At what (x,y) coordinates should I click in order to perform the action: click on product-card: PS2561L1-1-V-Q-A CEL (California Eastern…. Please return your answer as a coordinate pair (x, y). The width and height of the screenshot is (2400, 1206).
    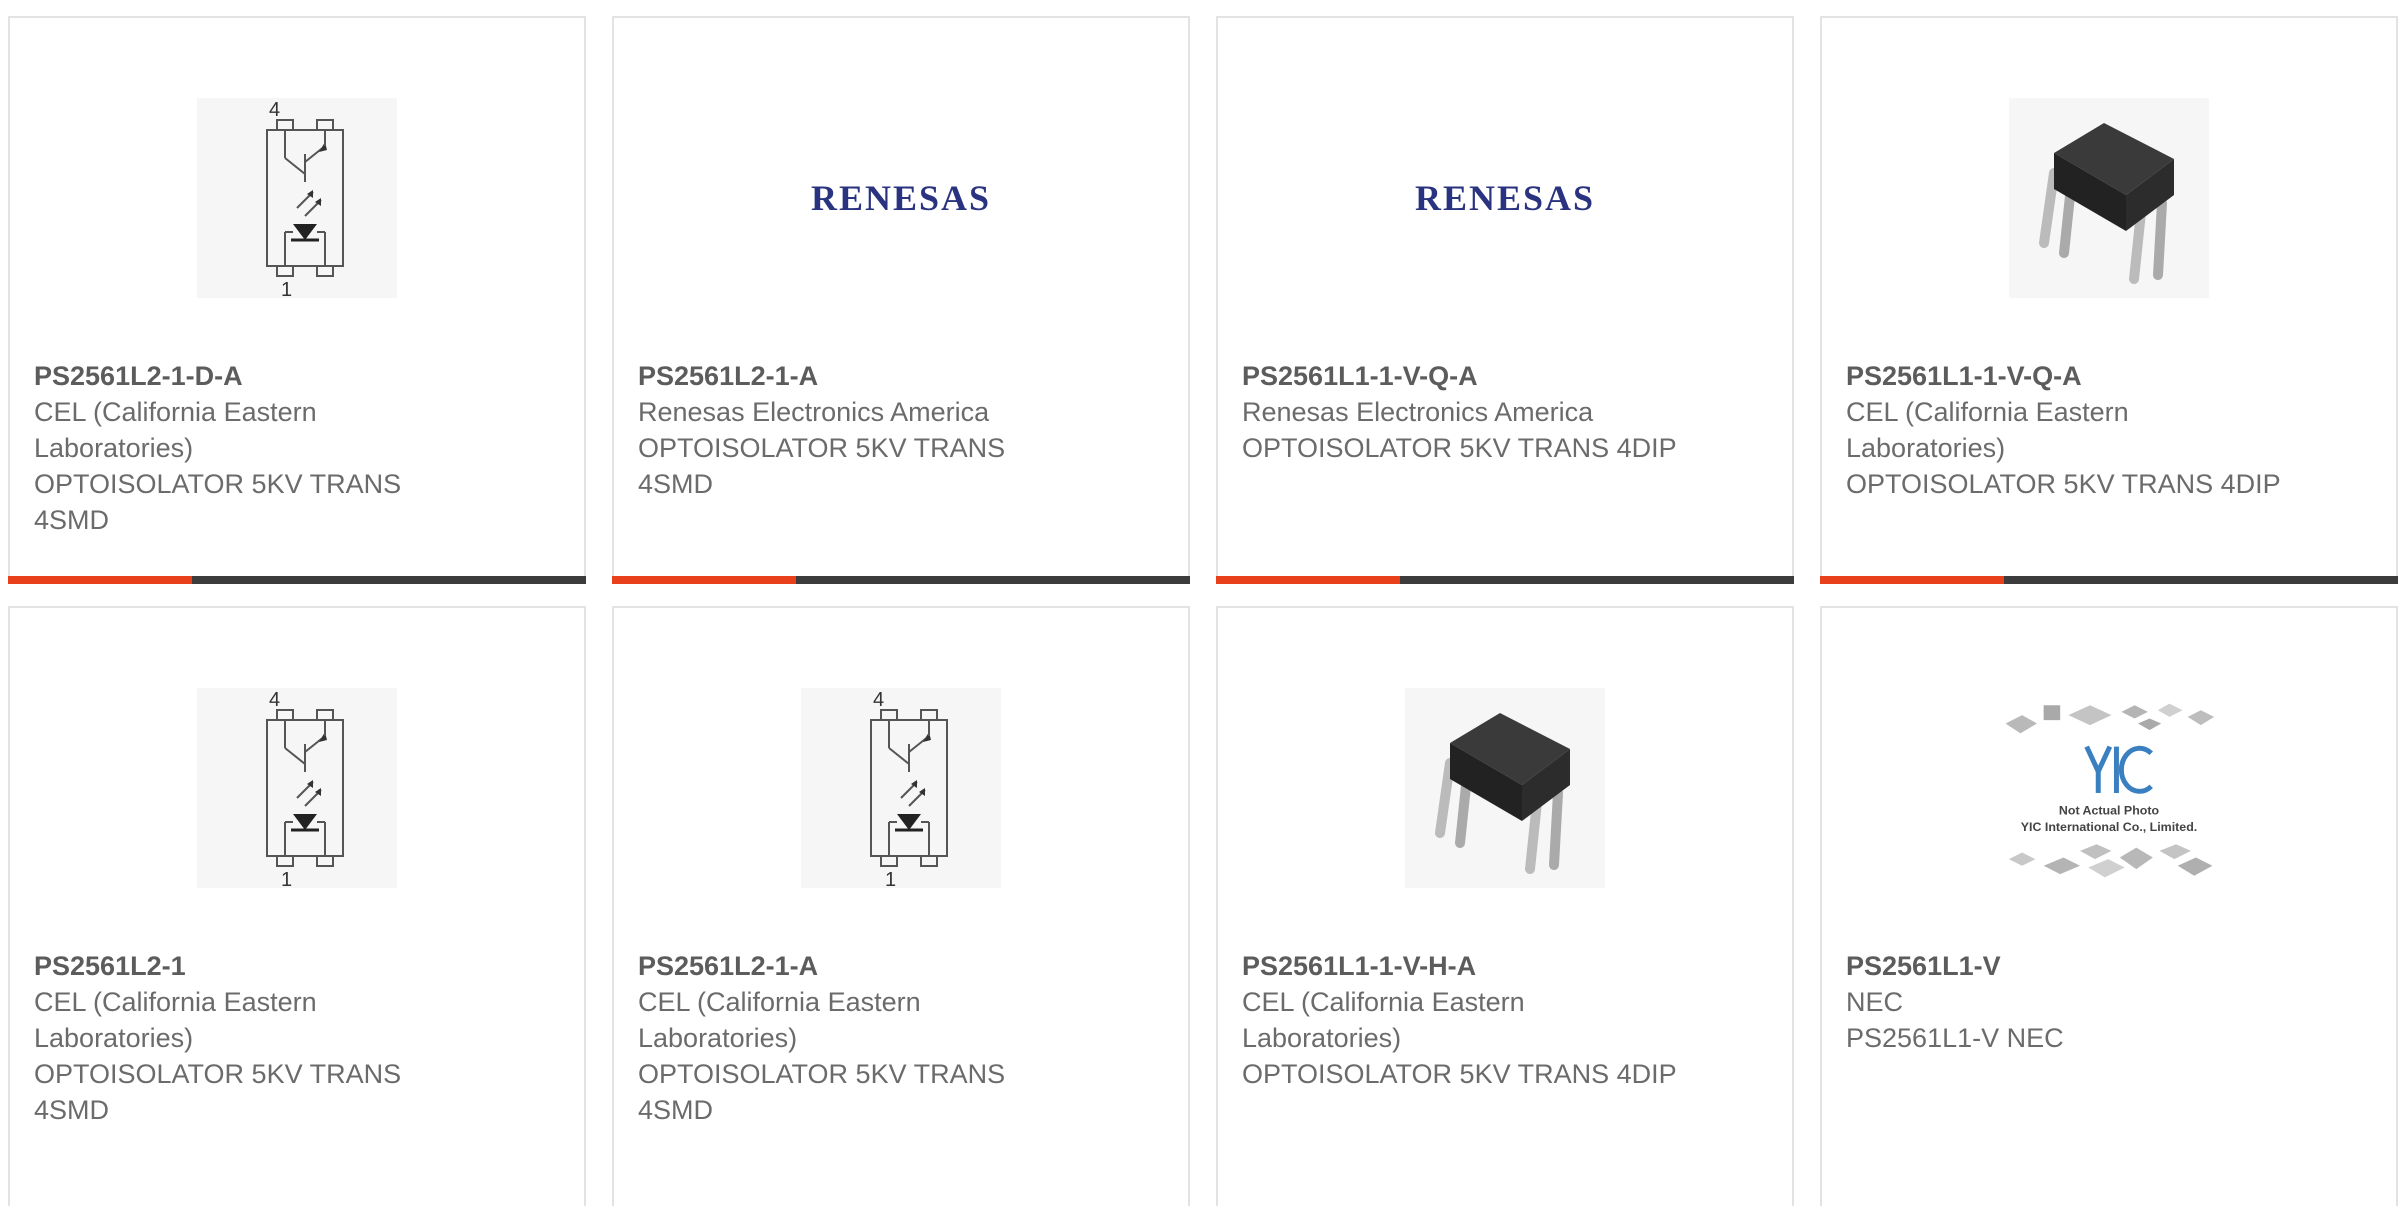
    Looking at the image, I should click on (2109, 300).